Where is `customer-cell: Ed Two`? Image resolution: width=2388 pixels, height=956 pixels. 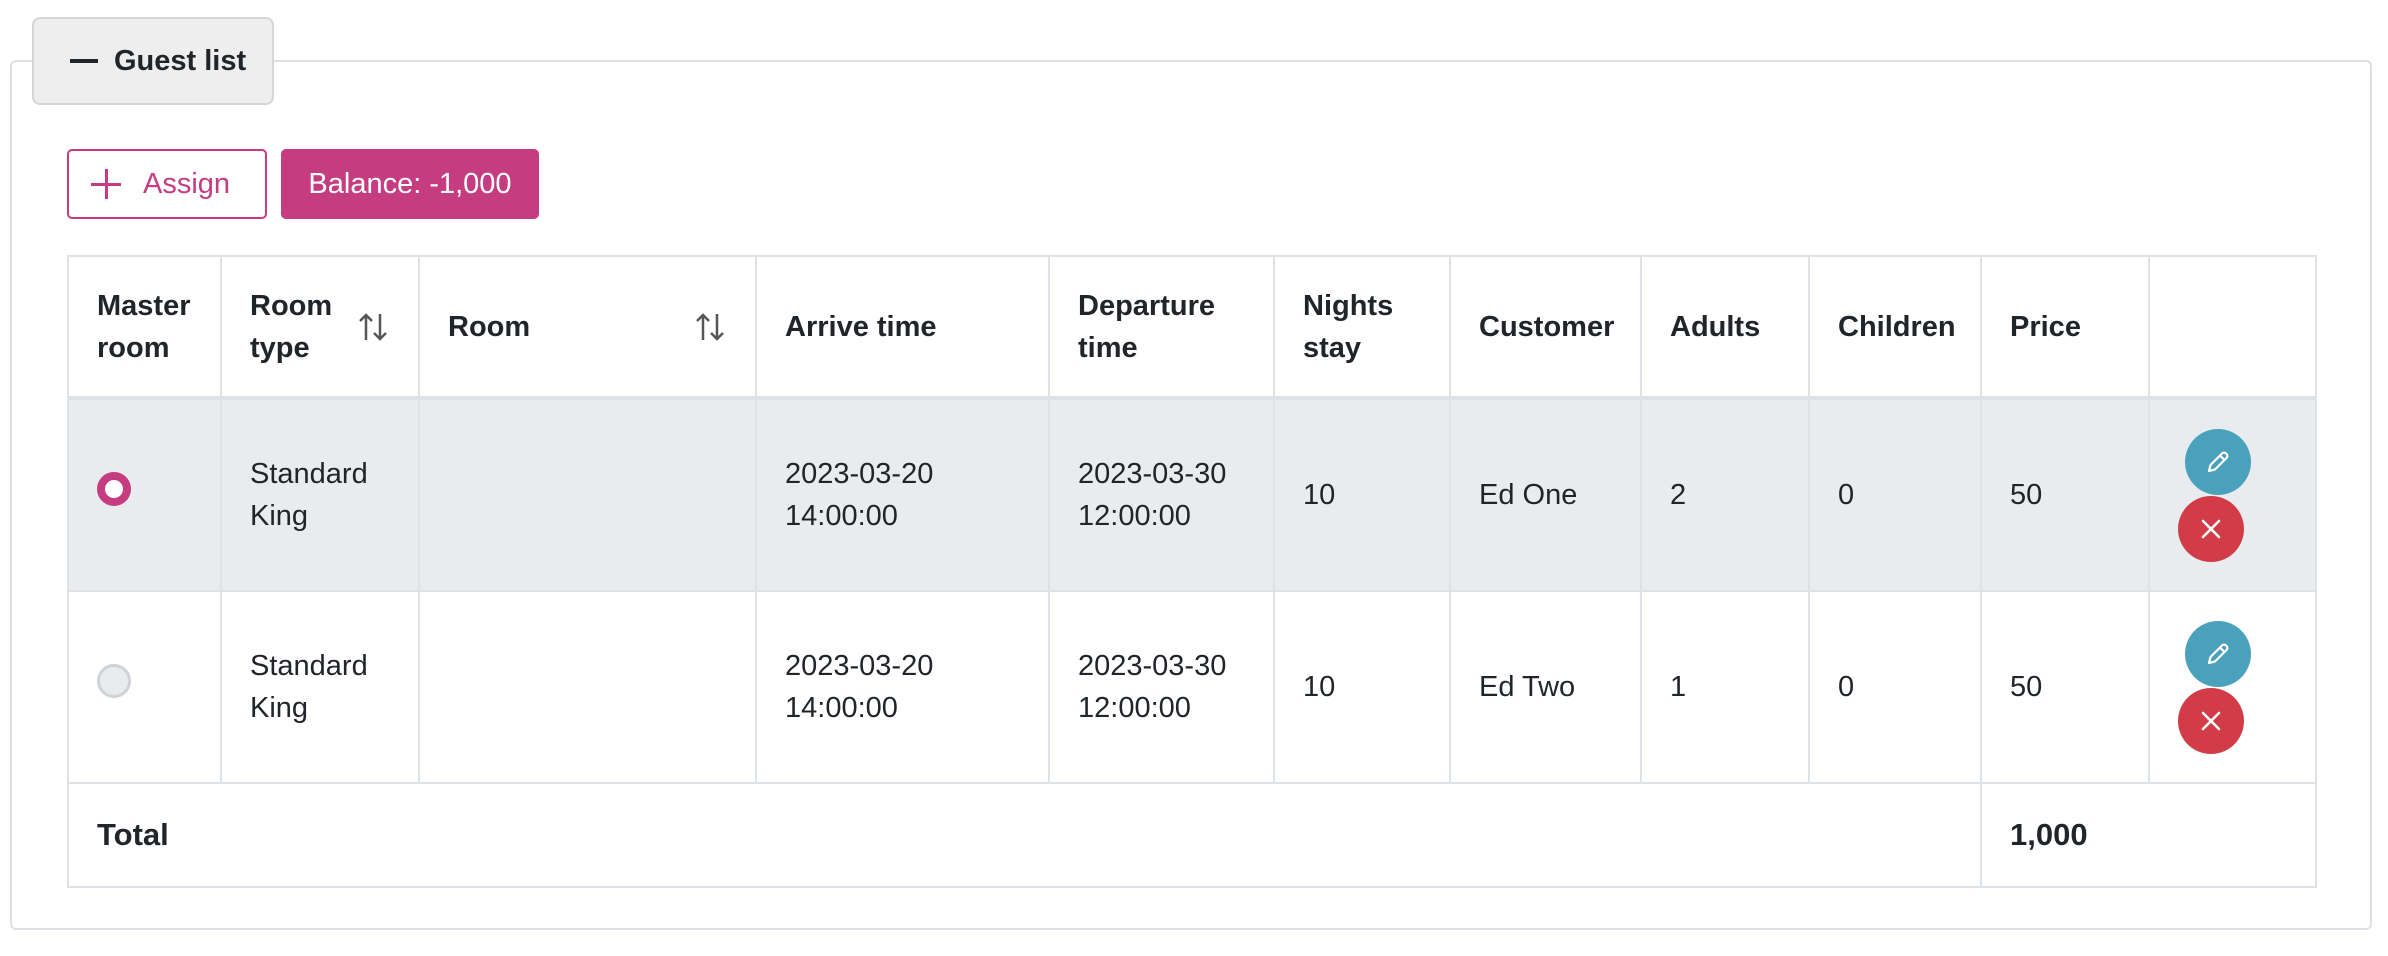
customer-cell: Ed Two is located at coordinates (1545, 687).